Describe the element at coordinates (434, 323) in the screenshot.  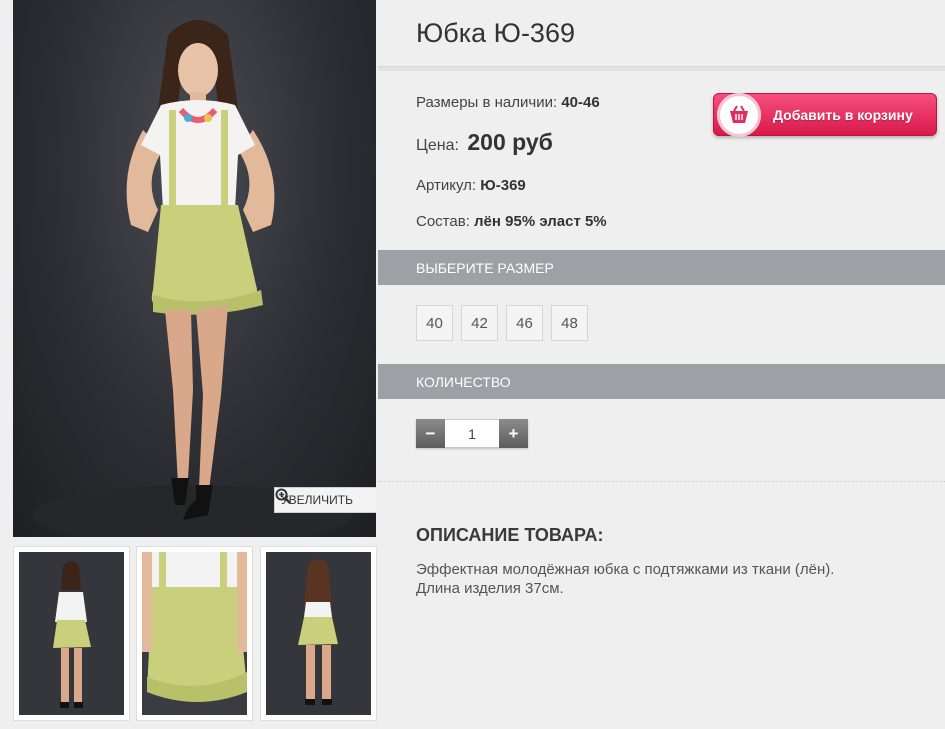
I see `size-option-40: 40` at that location.